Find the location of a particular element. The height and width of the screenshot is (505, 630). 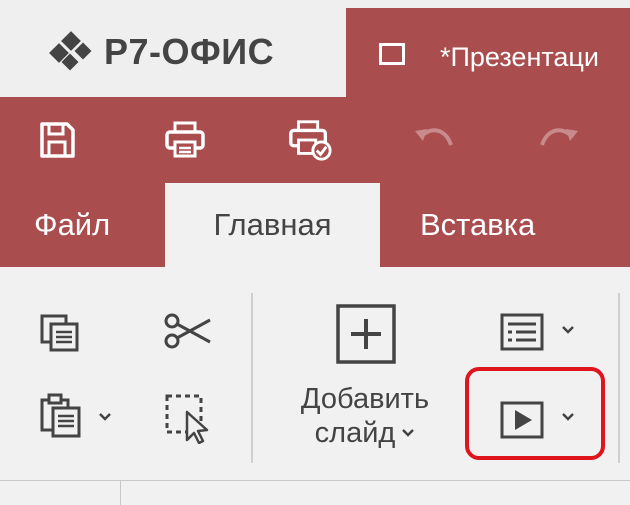

tab-home-label: Главная is located at coordinates (272, 224).